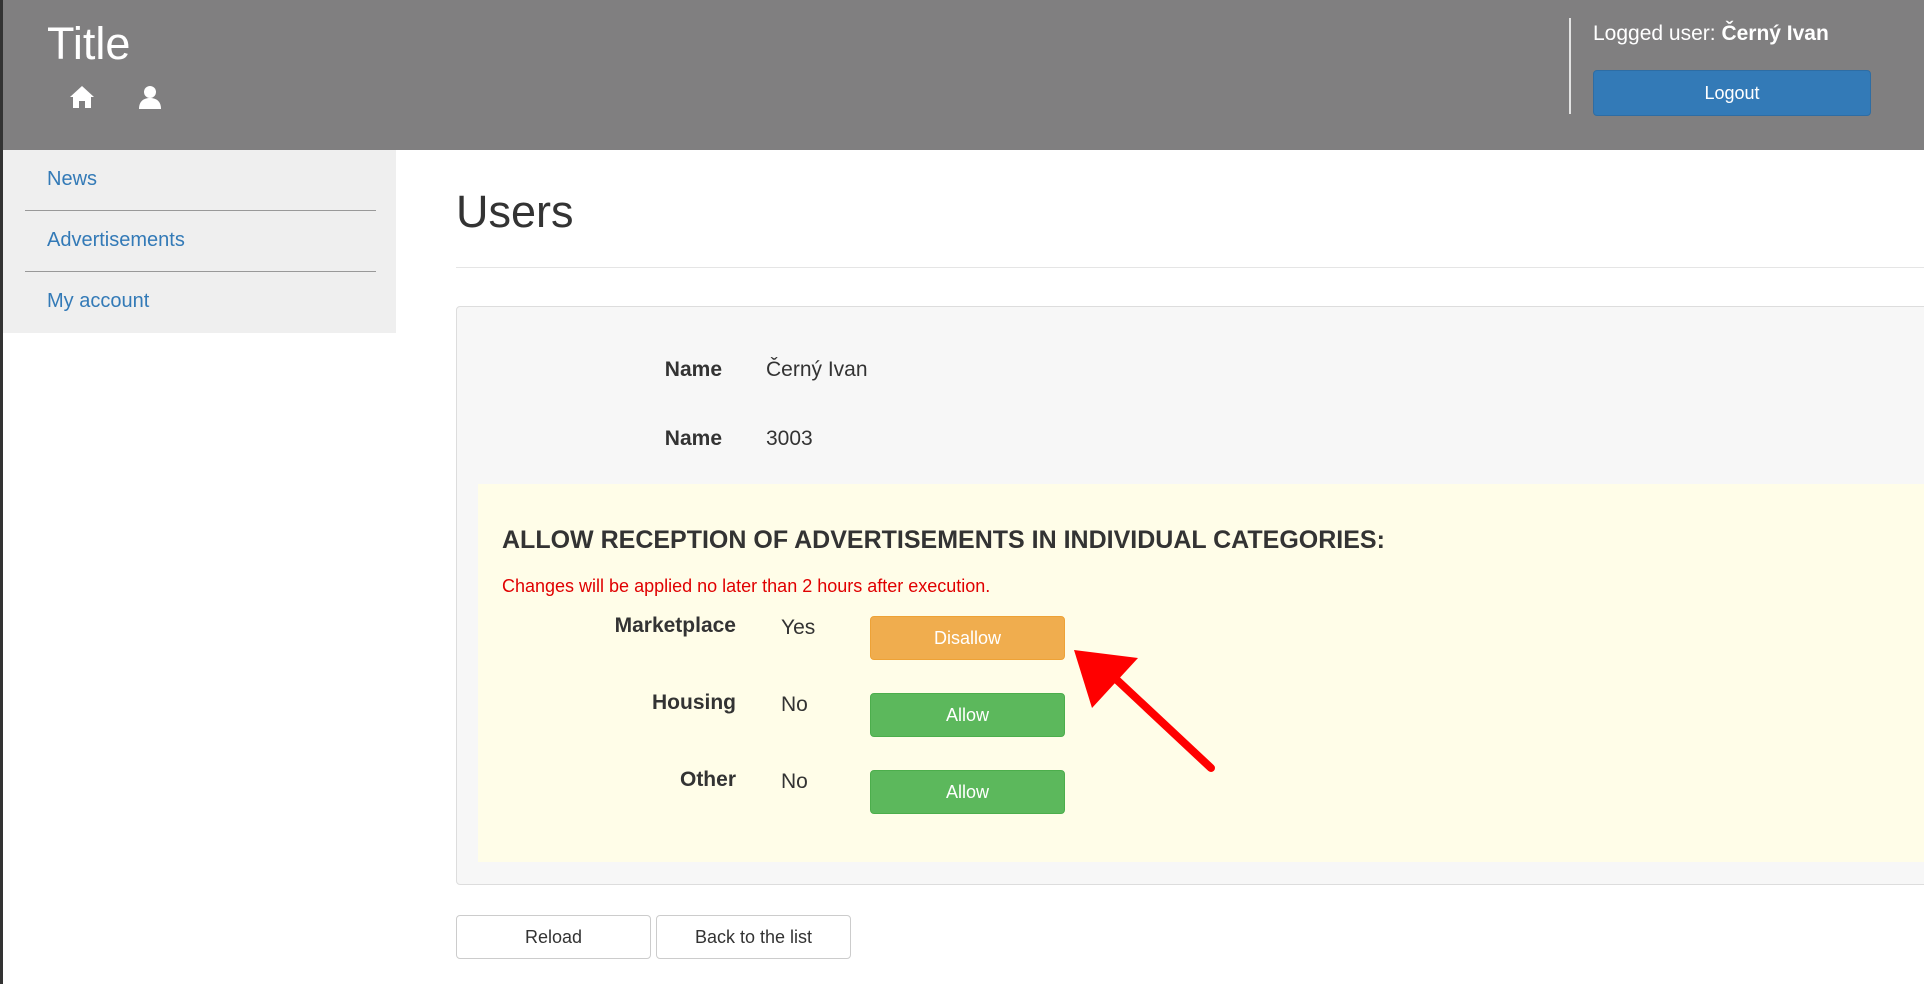 This screenshot has height=984, width=1924. What do you see at coordinates (693, 369) in the screenshot?
I see `field-label-name: Name` at bounding box center [693, 369].